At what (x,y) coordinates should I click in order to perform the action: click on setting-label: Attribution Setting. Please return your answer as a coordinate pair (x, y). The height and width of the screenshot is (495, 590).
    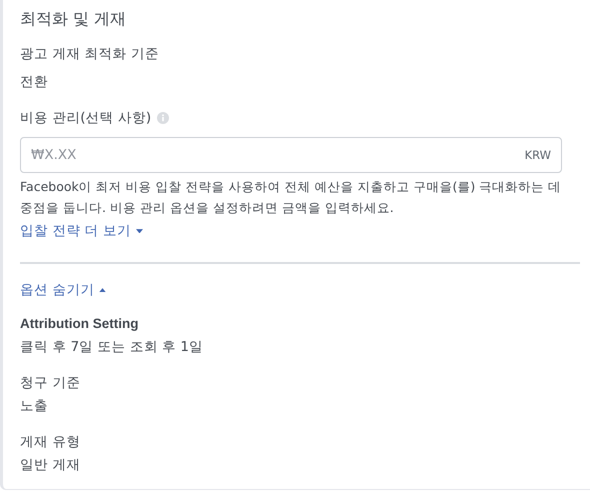
    Looking at the image, I should click on (80, 324).